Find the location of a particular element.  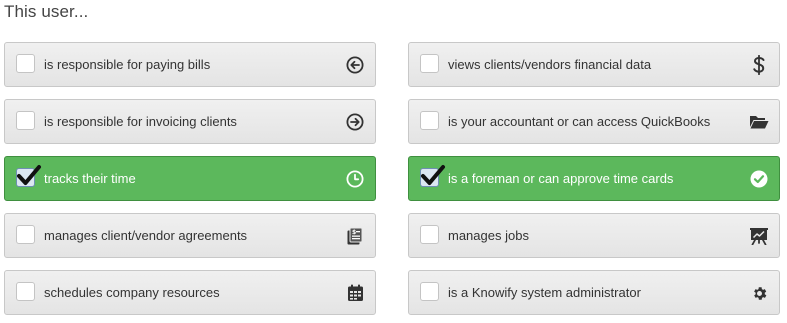

role-option-invoicing-clients: is responsible for invoicing clients is located at coordinates (190, 121).